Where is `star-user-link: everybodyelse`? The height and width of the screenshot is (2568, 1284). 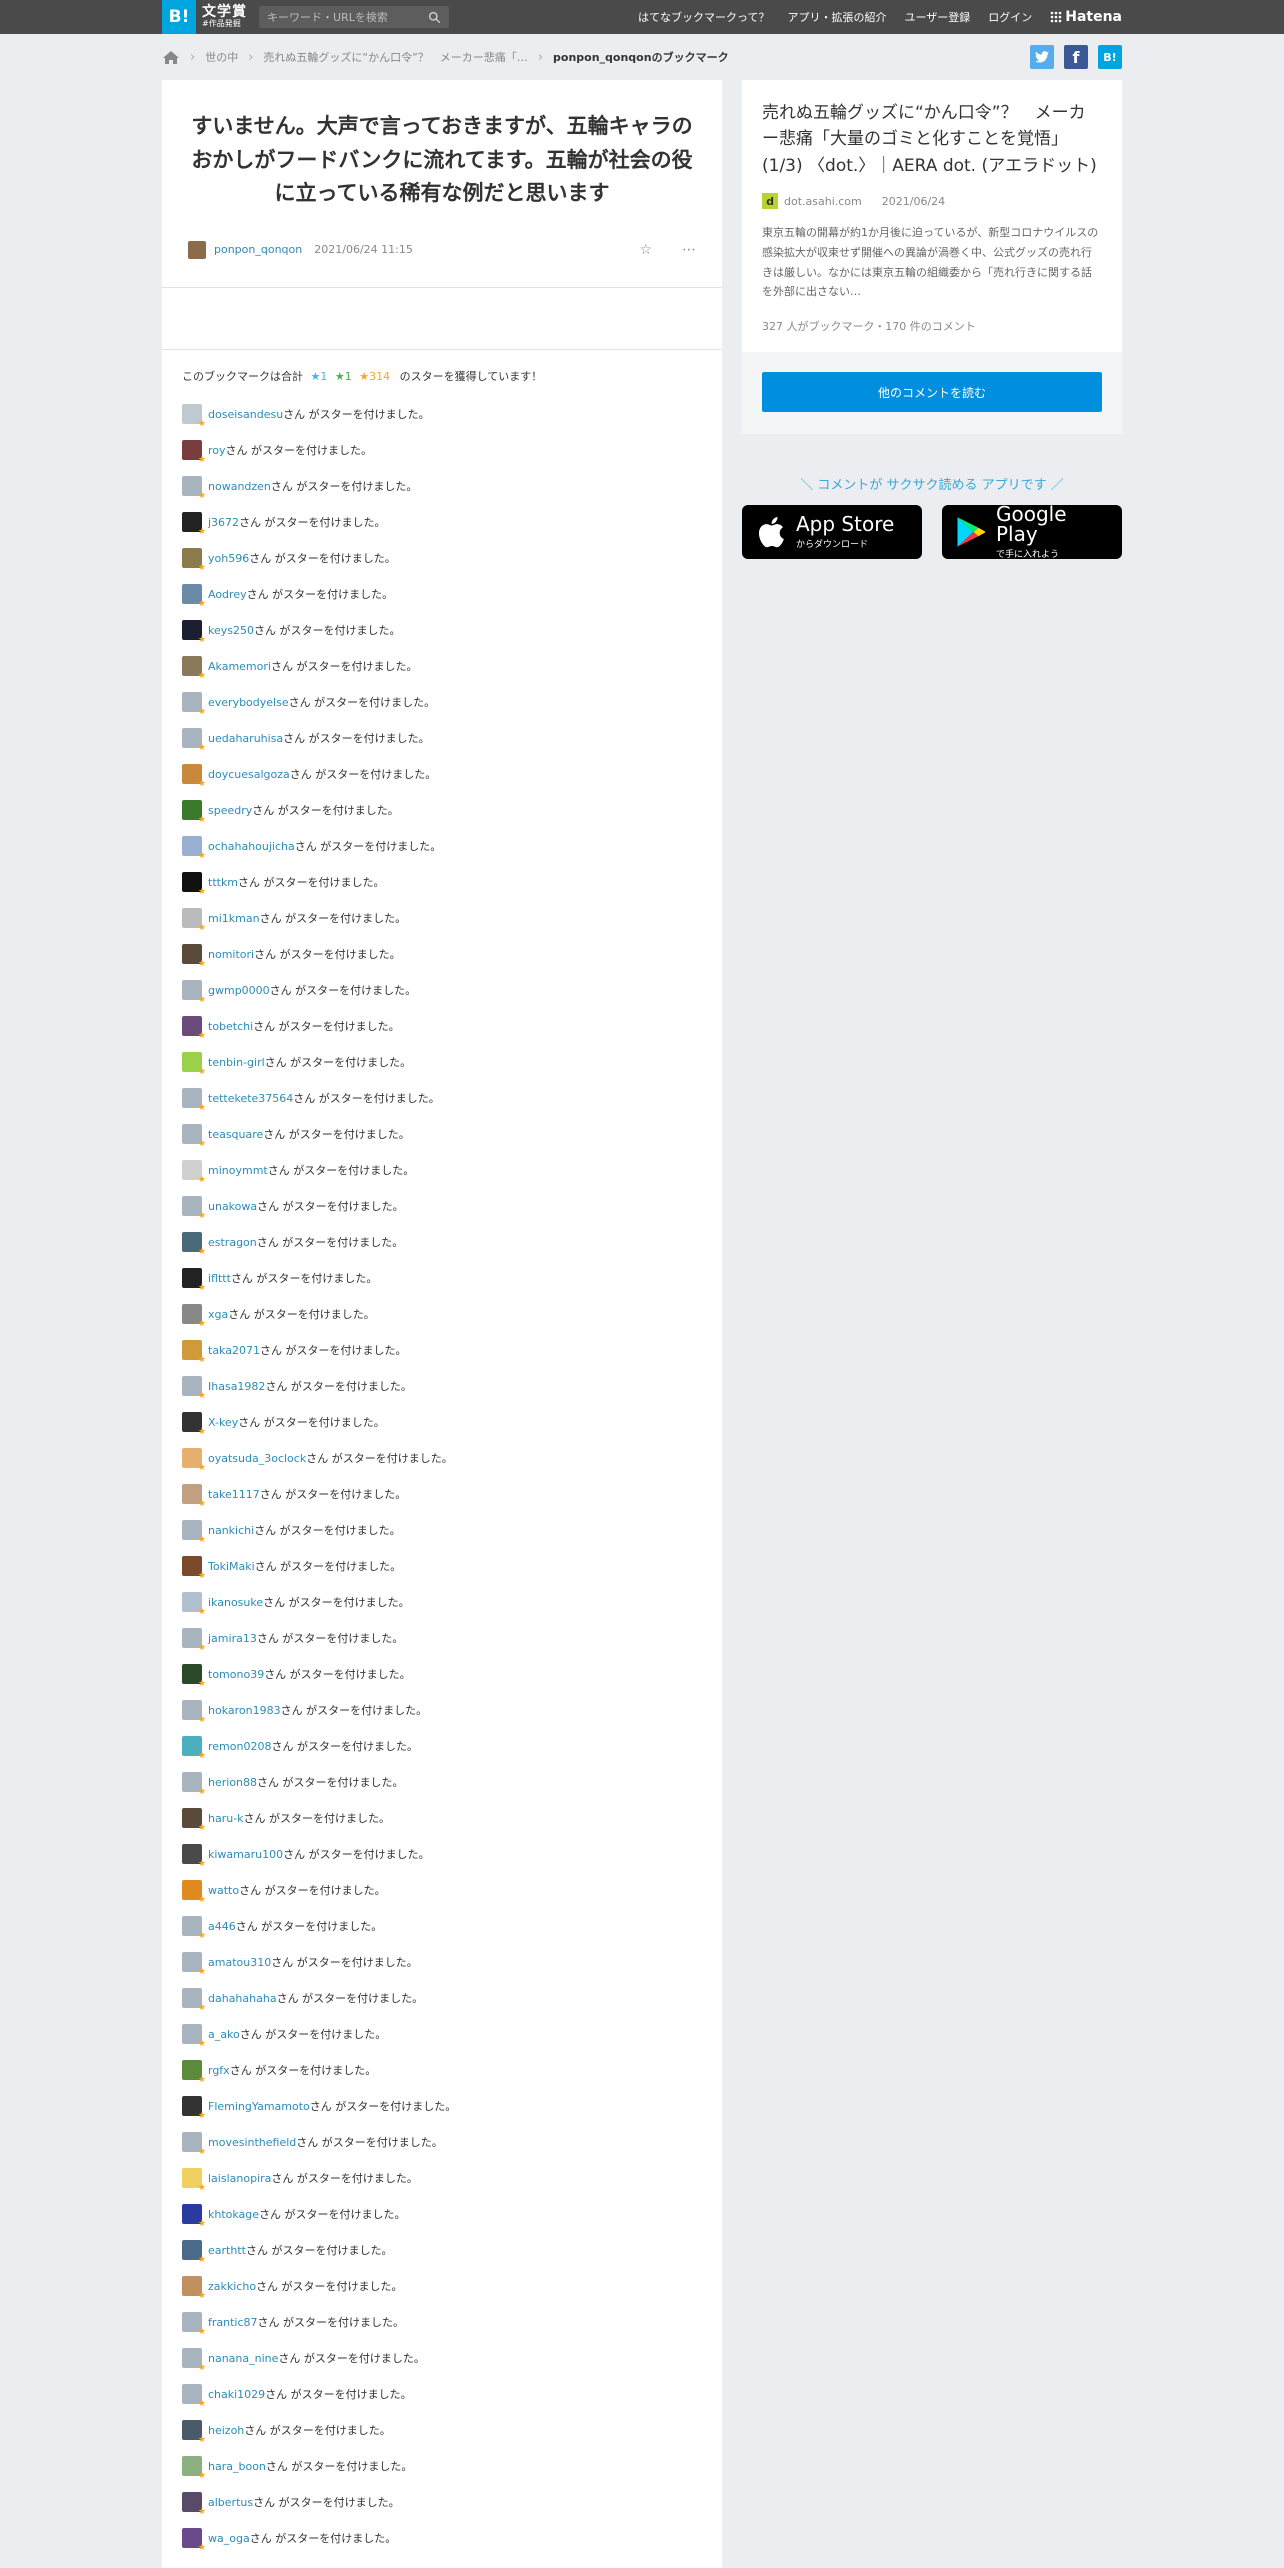 star-user-link: everybodyelse is located at coordinates (248, 702).